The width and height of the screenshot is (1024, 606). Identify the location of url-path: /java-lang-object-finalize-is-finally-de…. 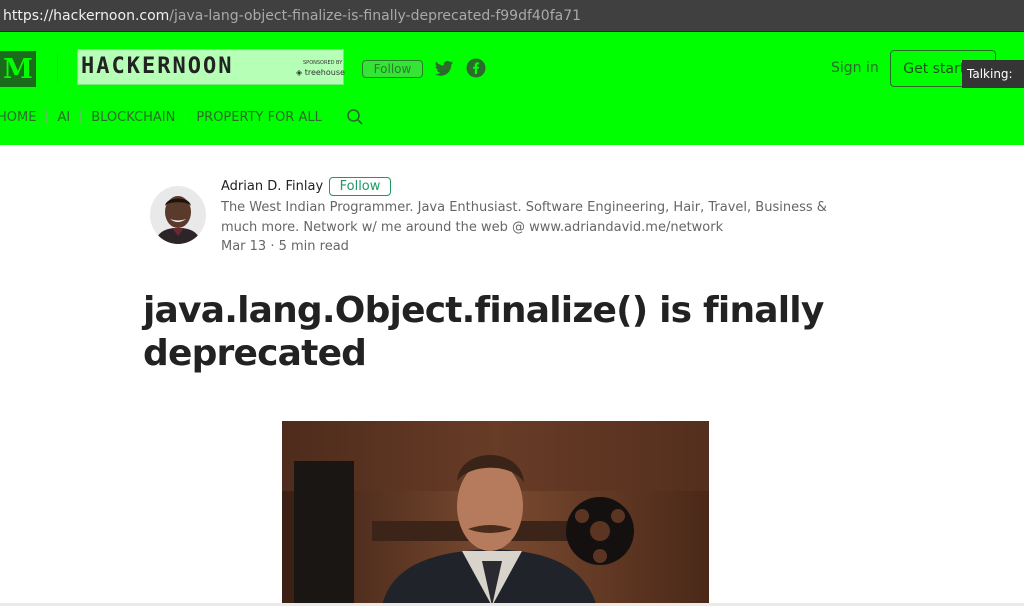
(375, 16).